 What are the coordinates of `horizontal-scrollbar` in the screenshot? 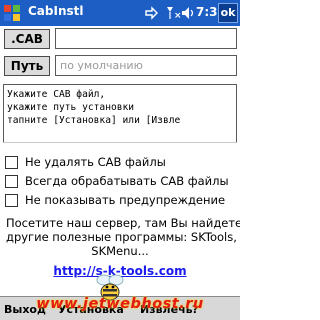 It's located at (120, 146).